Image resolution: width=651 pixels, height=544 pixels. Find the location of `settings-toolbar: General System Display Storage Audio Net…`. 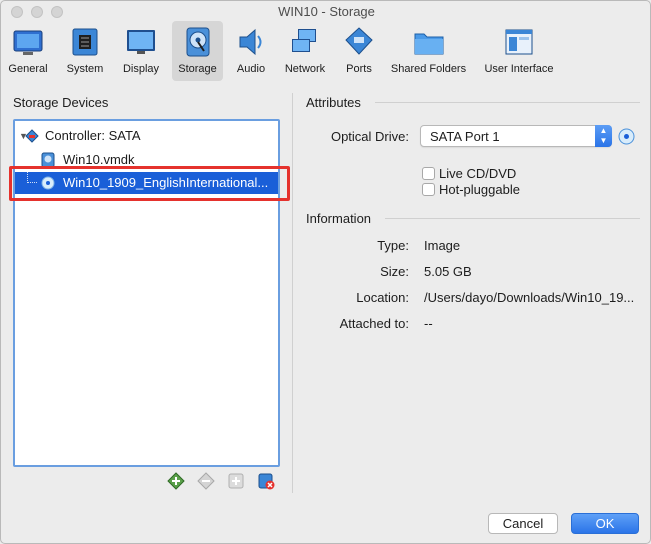

settings-toolbar: General System Display Storage Audio Net… is located at coordinates (325, 52).